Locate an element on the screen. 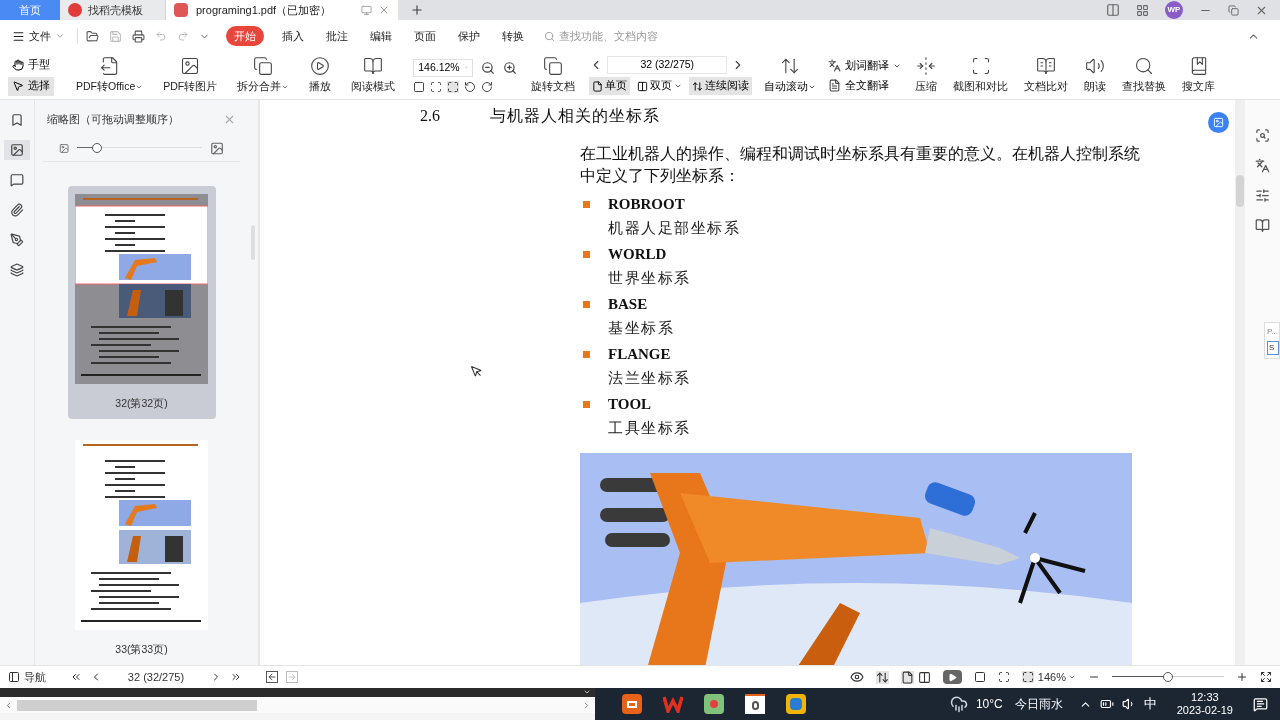 This screenshot has width=1280, height=720. zoom-out-icon is located at coordinates (488, 67).